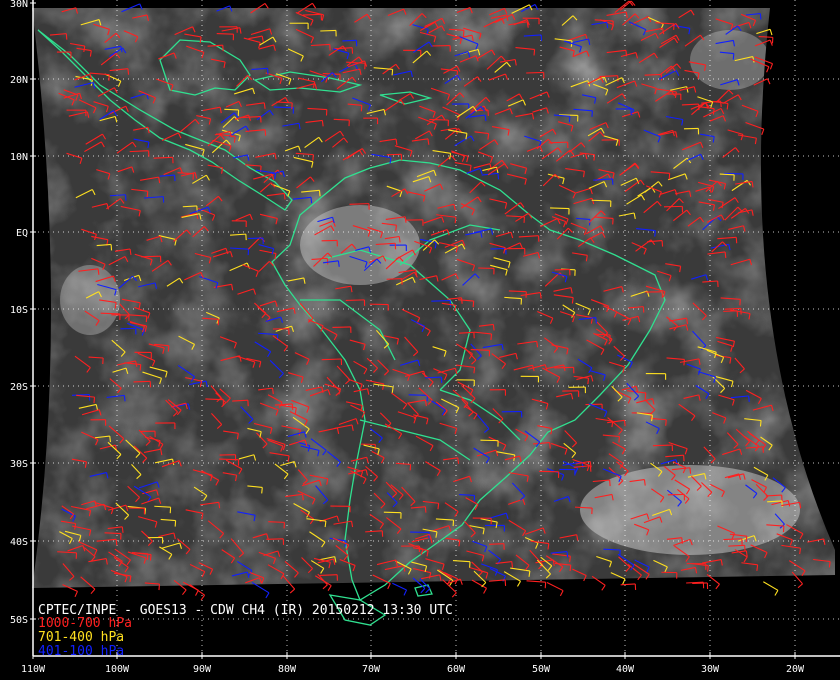  I want to click on lat-label: 40S, so click(19, 542).